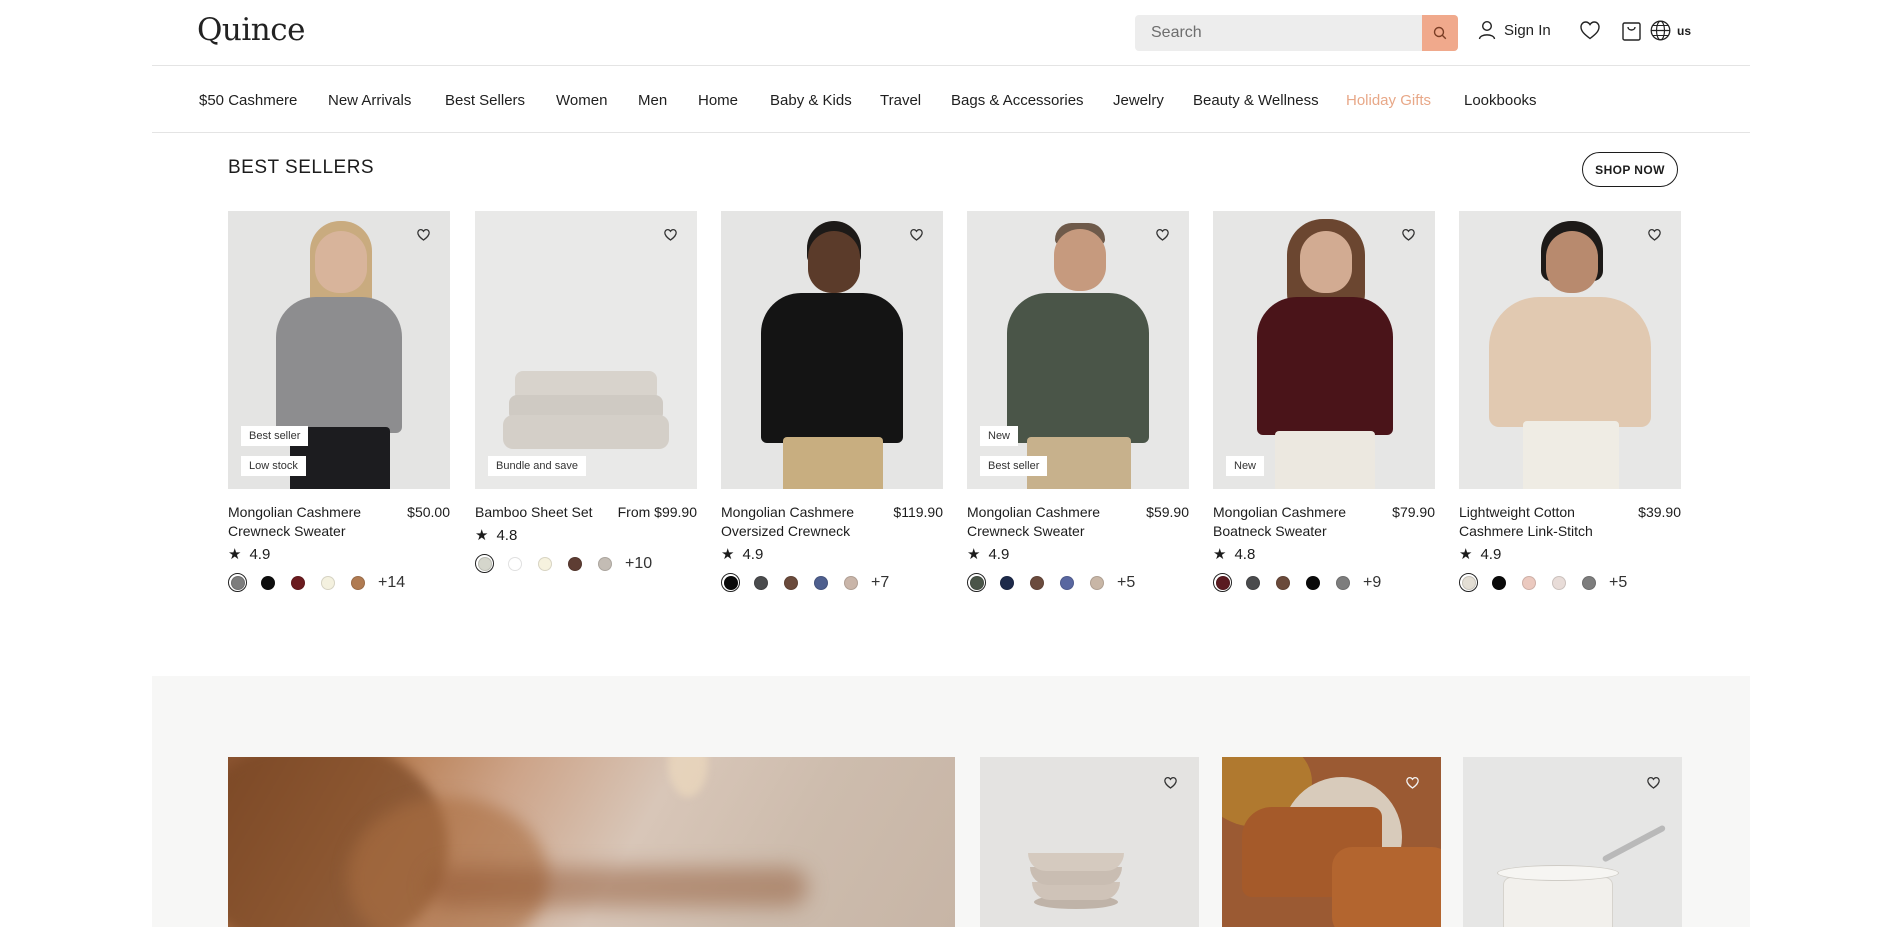 This screenshot has height=927, width=1903. Describe the element at coordinates (1331, 842) in the screenshot. I see `product-tile-napkins` at that location.